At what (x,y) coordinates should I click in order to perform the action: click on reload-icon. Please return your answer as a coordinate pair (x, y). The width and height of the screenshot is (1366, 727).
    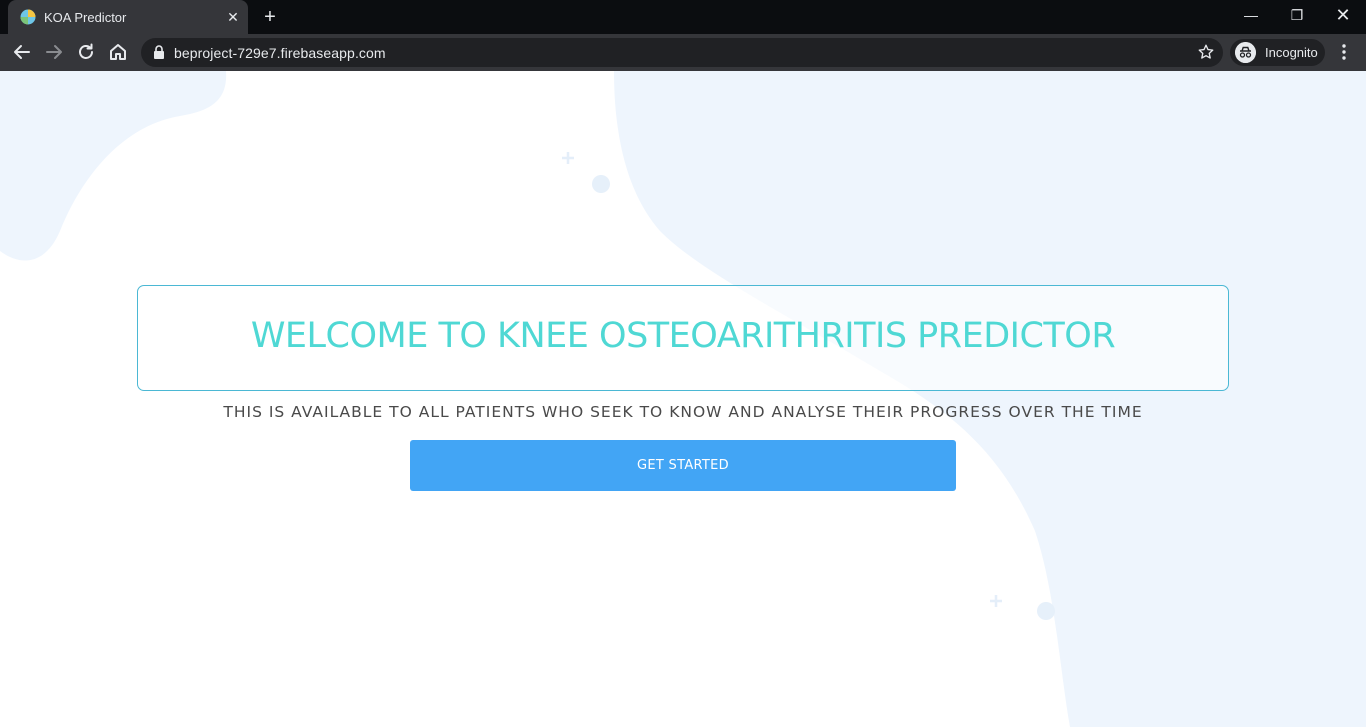
    Looking at the image, I should click on (86, 52).